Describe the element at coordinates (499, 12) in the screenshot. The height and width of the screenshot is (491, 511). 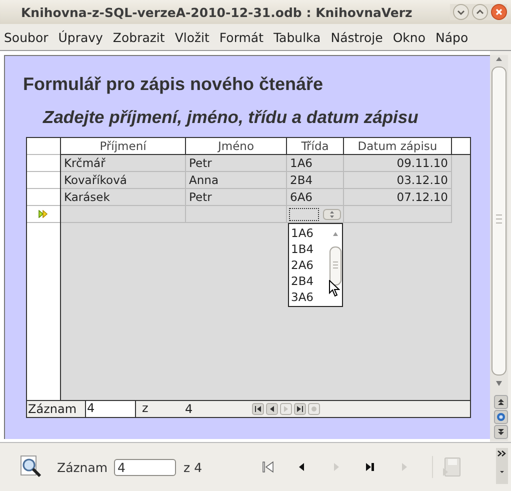
I see `close-icon` at that location.